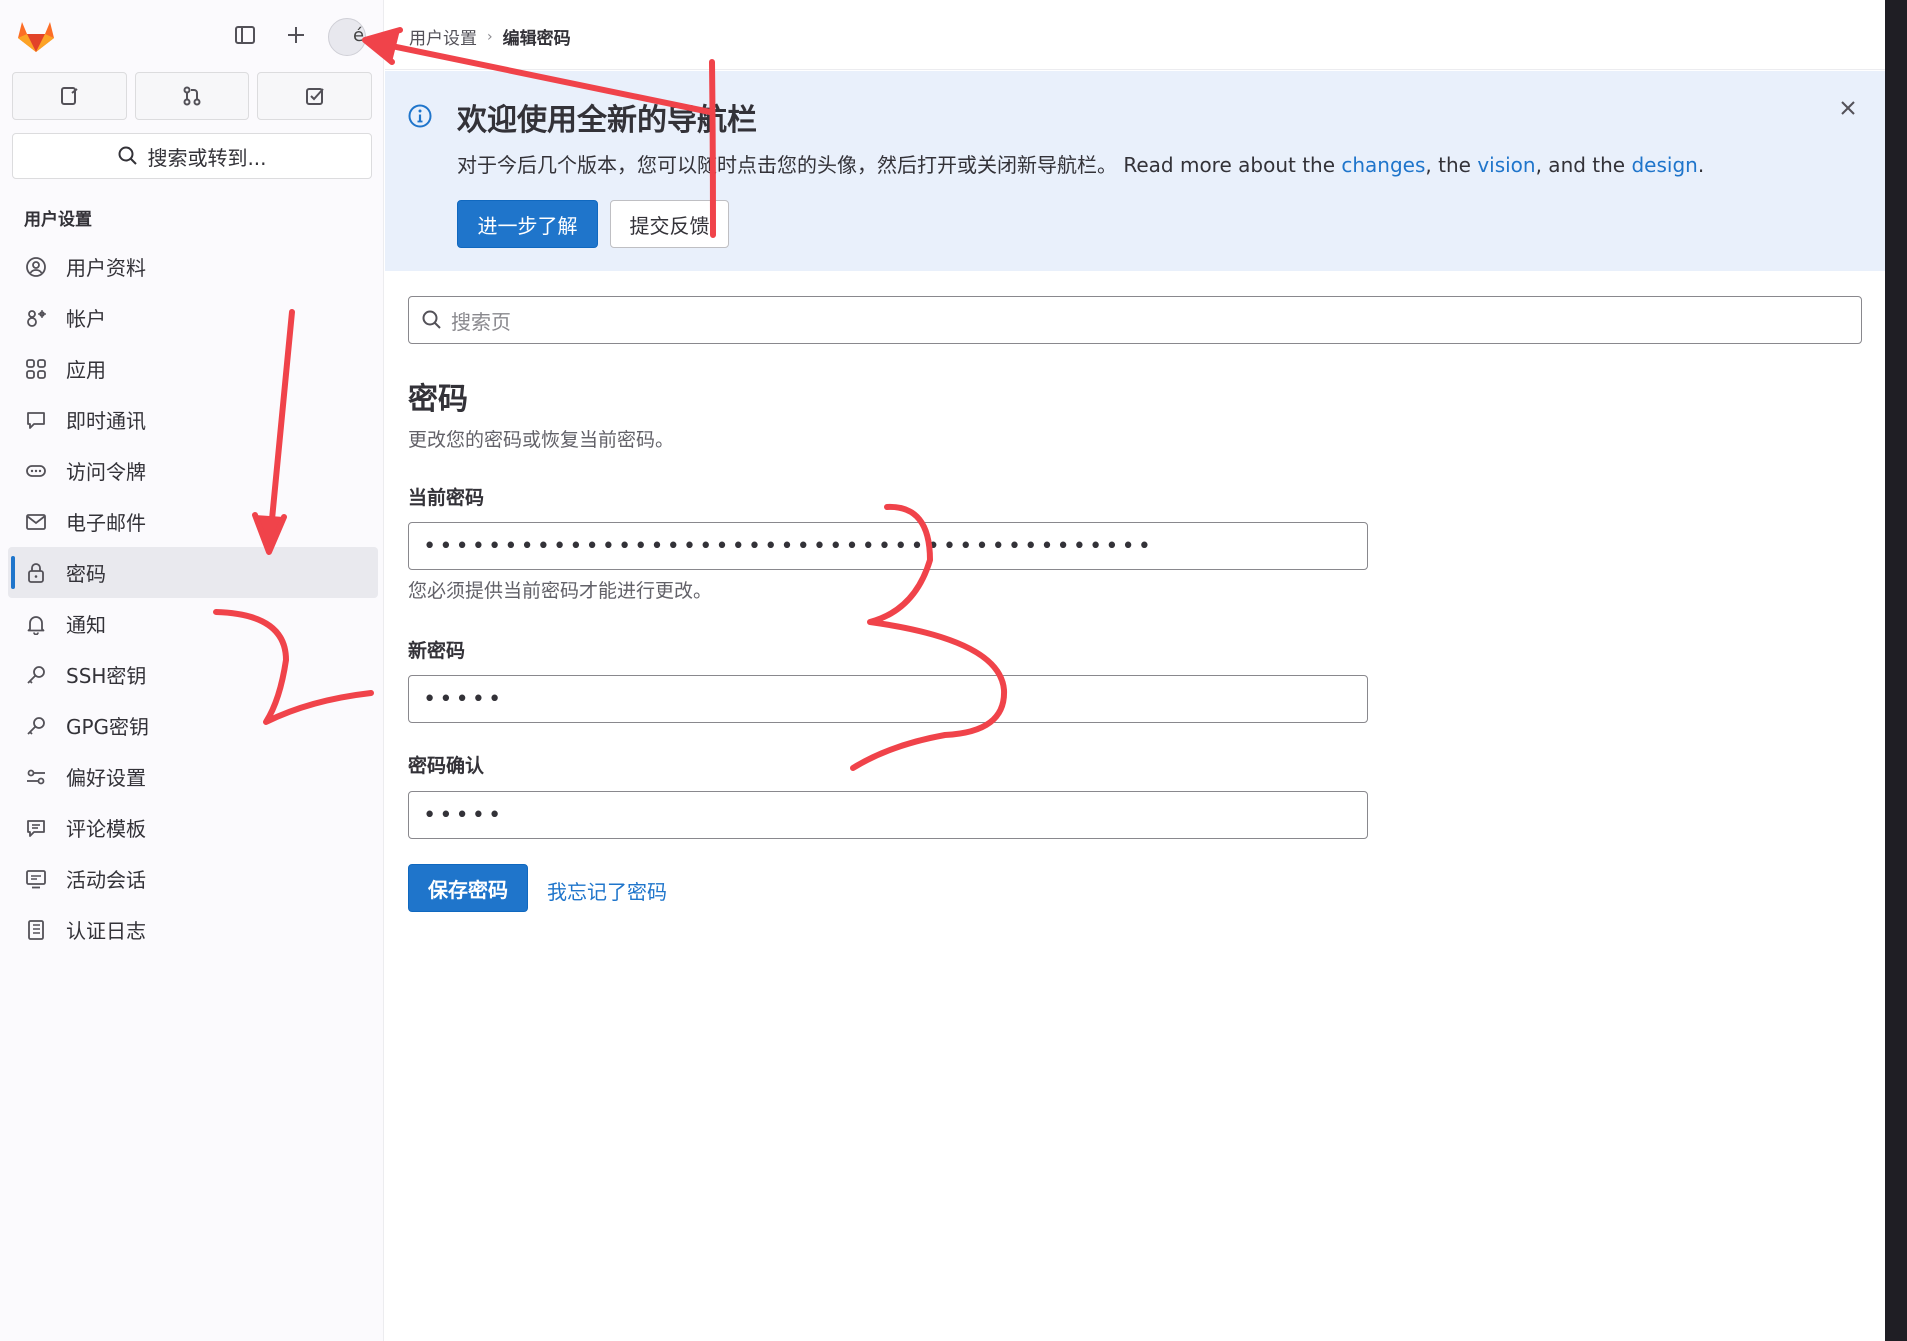 This screenshot has width=1907, height=1341. I want to click on sidebar-item-label: 帐户, so click(86, 319).